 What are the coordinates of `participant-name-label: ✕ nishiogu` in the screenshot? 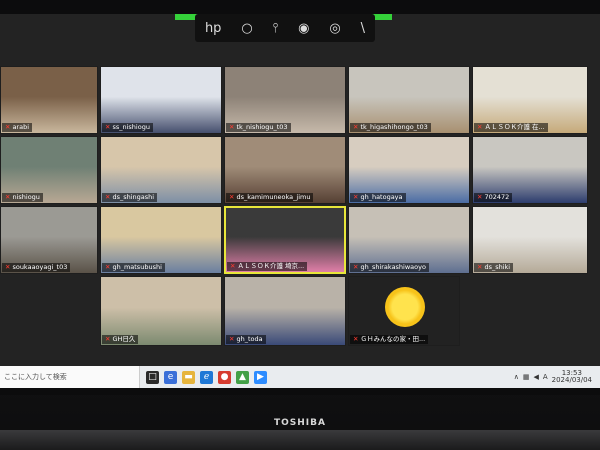 It's located at (22, 197).